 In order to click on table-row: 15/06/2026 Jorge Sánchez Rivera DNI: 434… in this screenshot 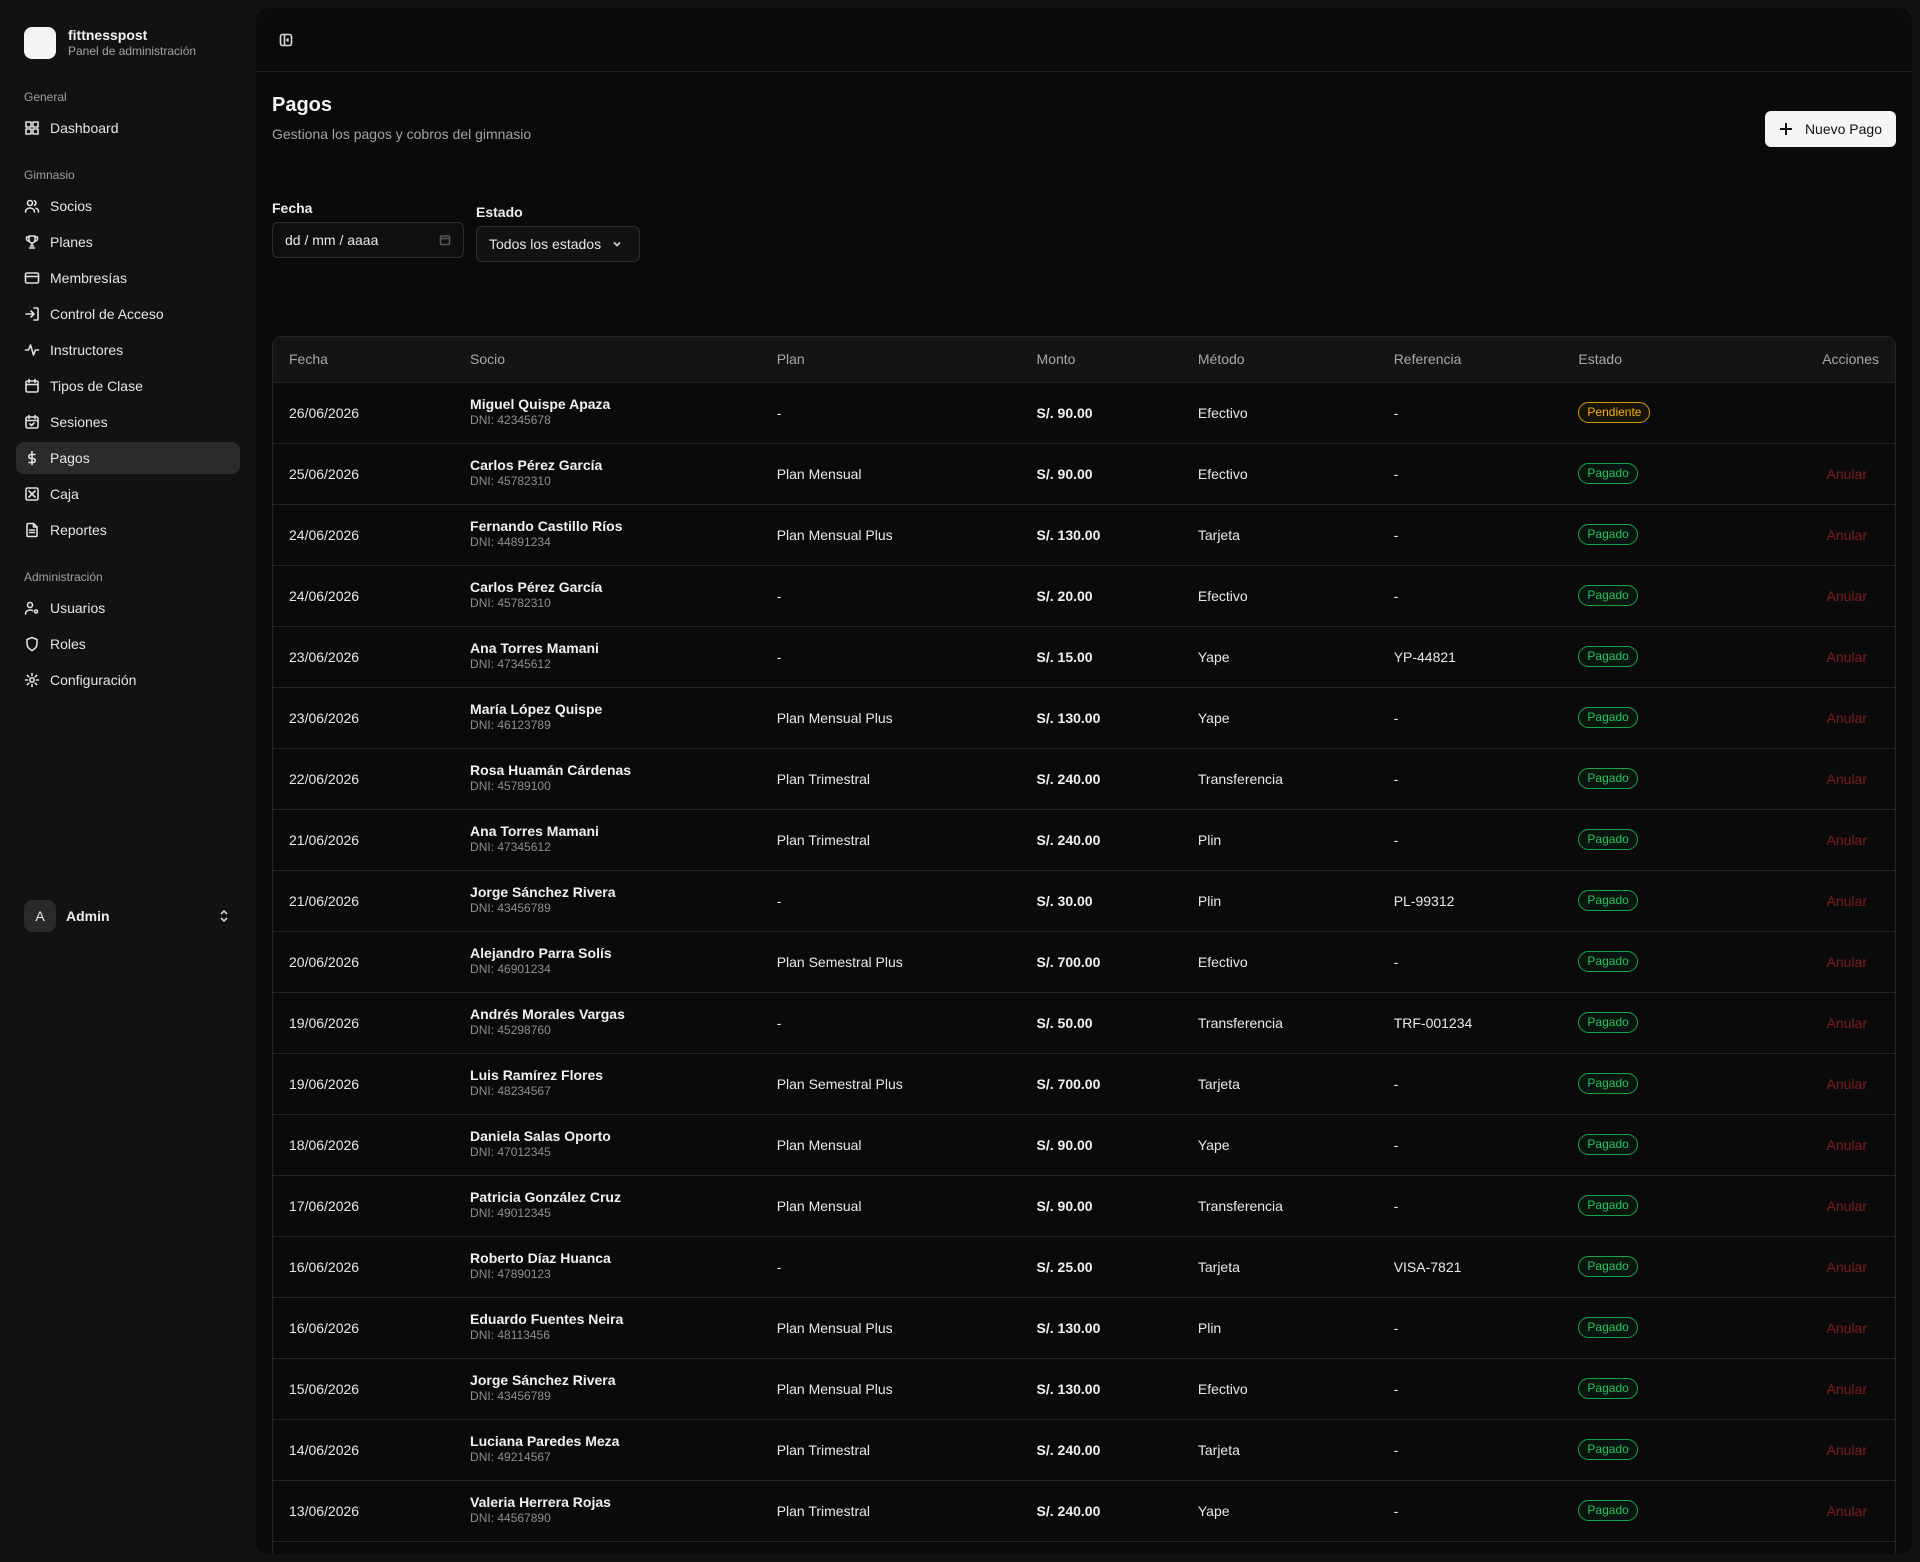, I will do `click(1084, 1388)`.